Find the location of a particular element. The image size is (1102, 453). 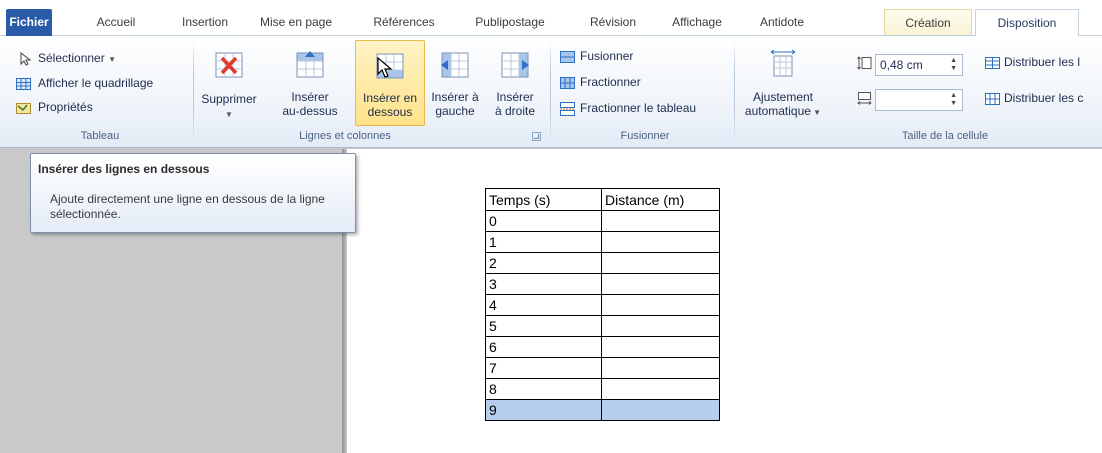

cursor-select-icon is located at coordinates (26, 59).